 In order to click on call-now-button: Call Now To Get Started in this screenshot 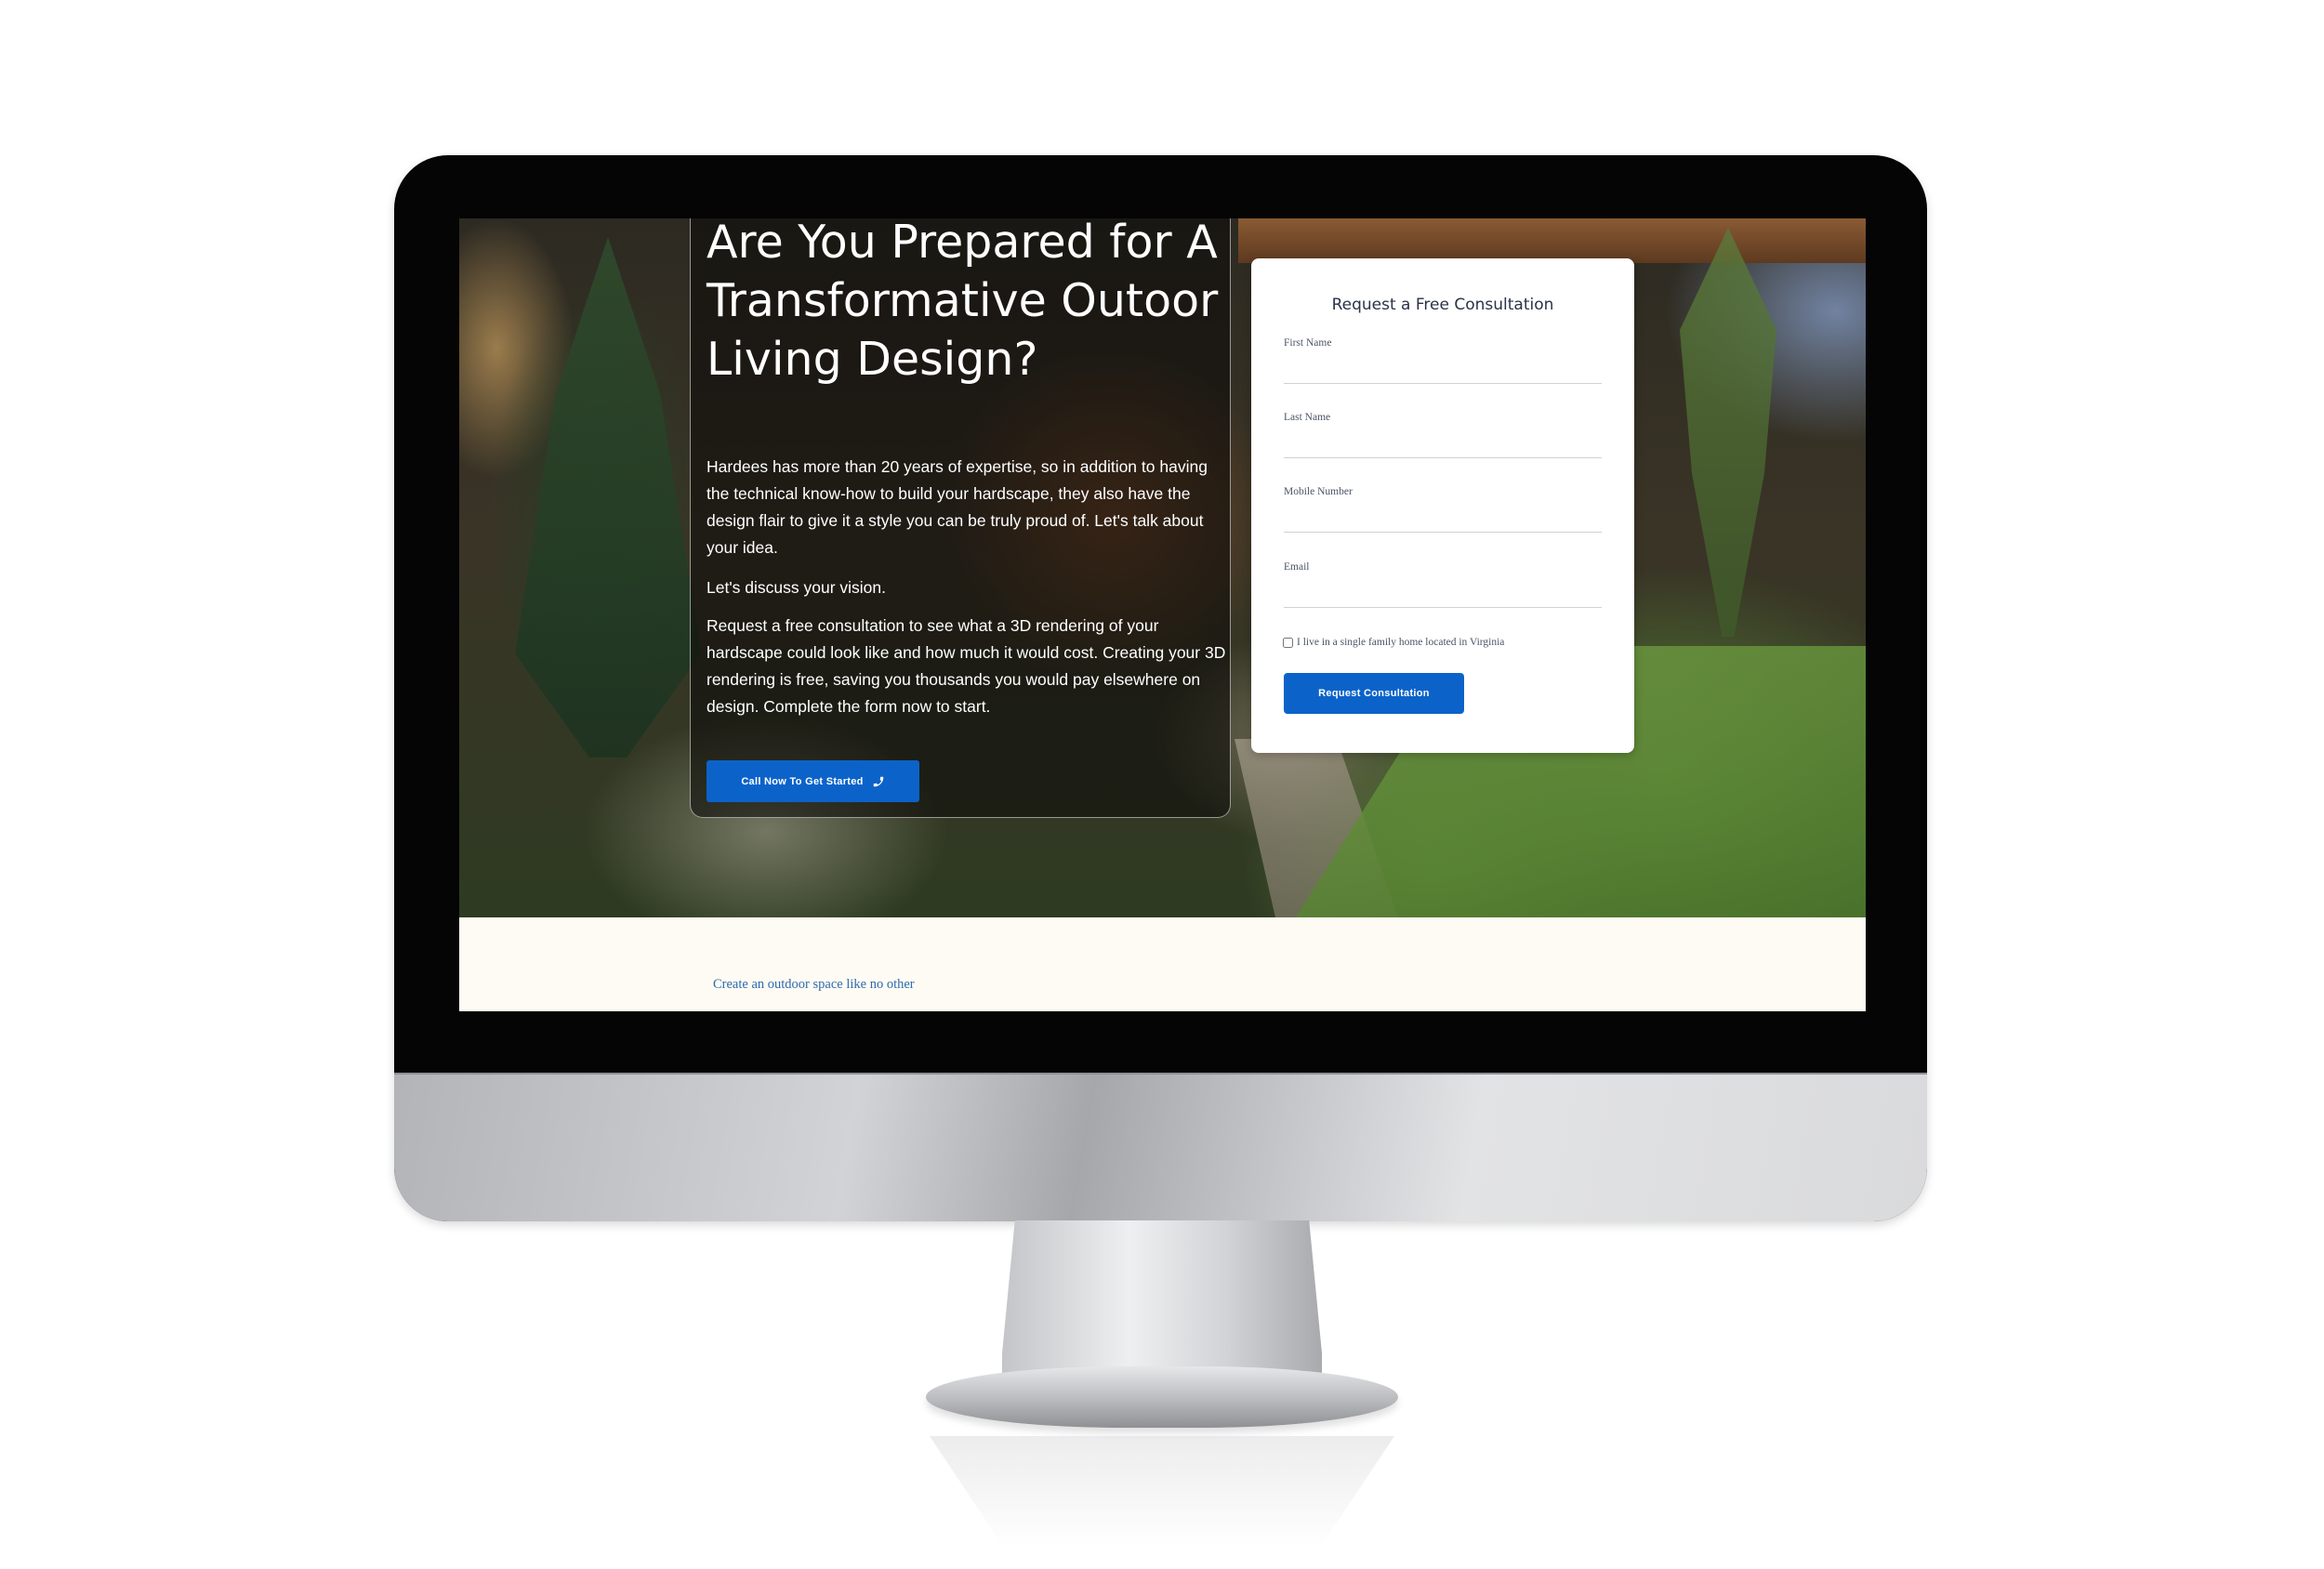, I will do `click(812, 781)`.